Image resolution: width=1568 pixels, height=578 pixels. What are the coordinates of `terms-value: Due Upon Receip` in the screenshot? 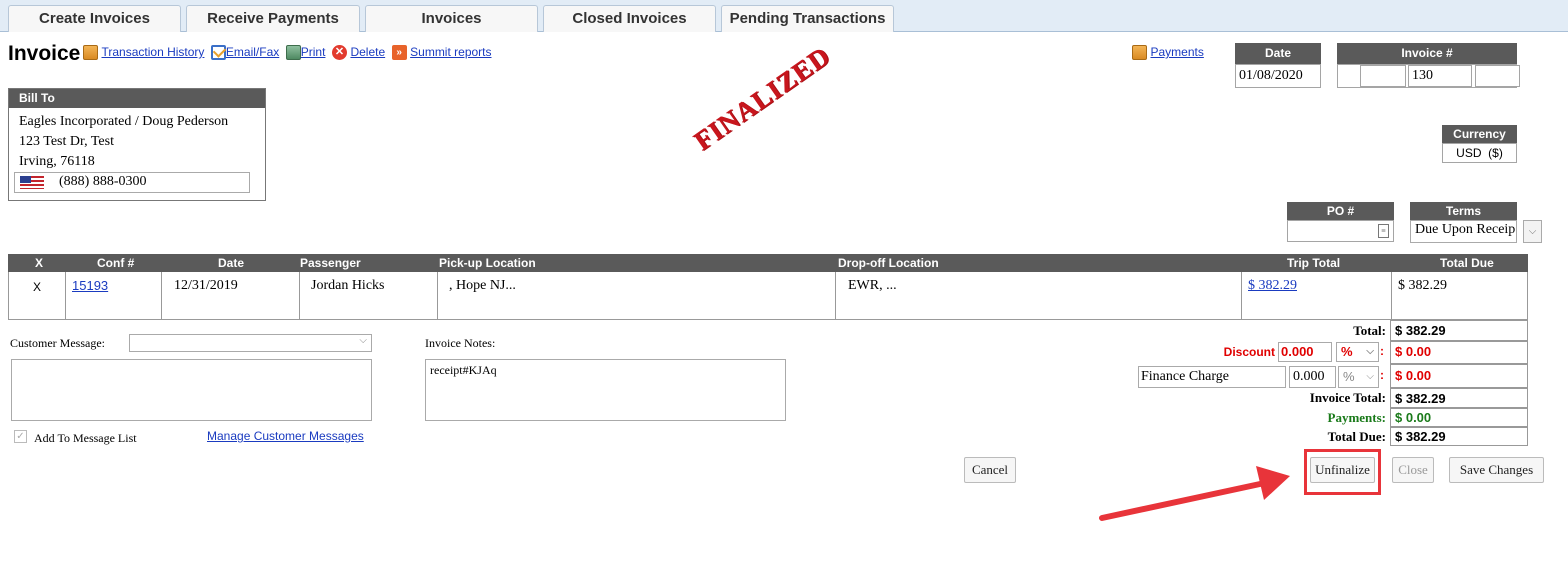 It's located at (1465, 229).